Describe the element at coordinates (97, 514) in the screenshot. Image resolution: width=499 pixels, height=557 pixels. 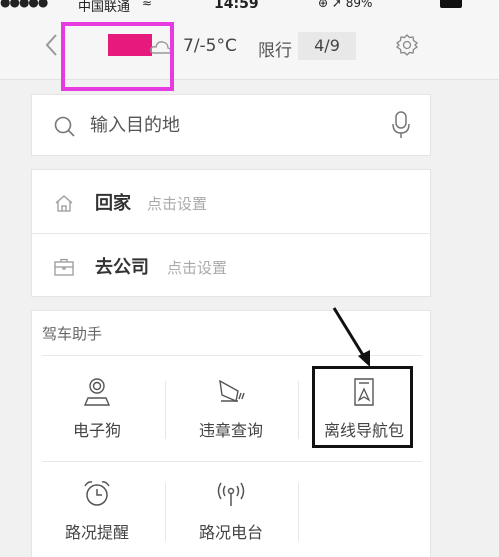
I see `tool-traffic-alert: 路况提醒` at that location.